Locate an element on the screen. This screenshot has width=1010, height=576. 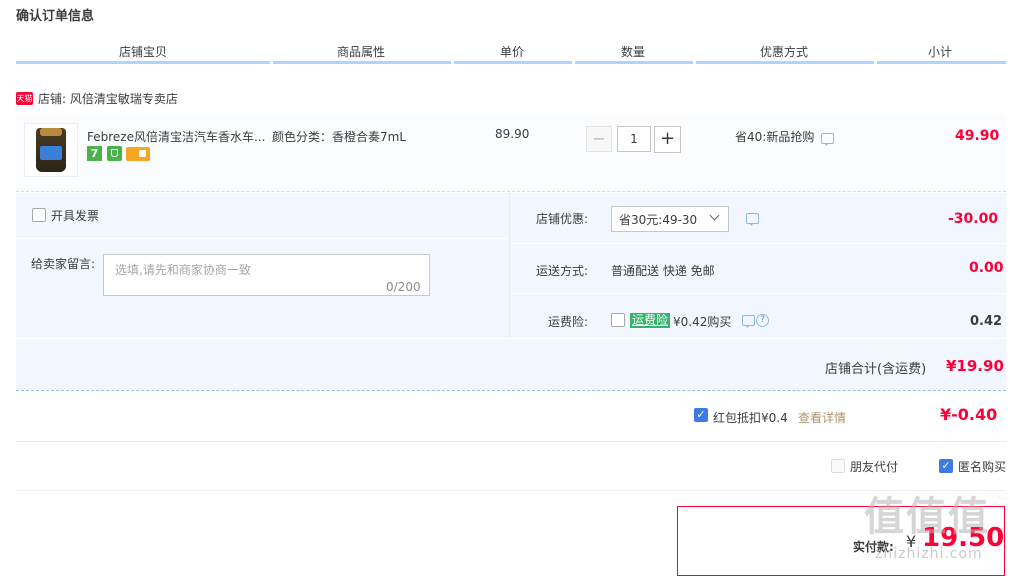
header-discount: 优惠方式 is located at coordinates (784, 52).